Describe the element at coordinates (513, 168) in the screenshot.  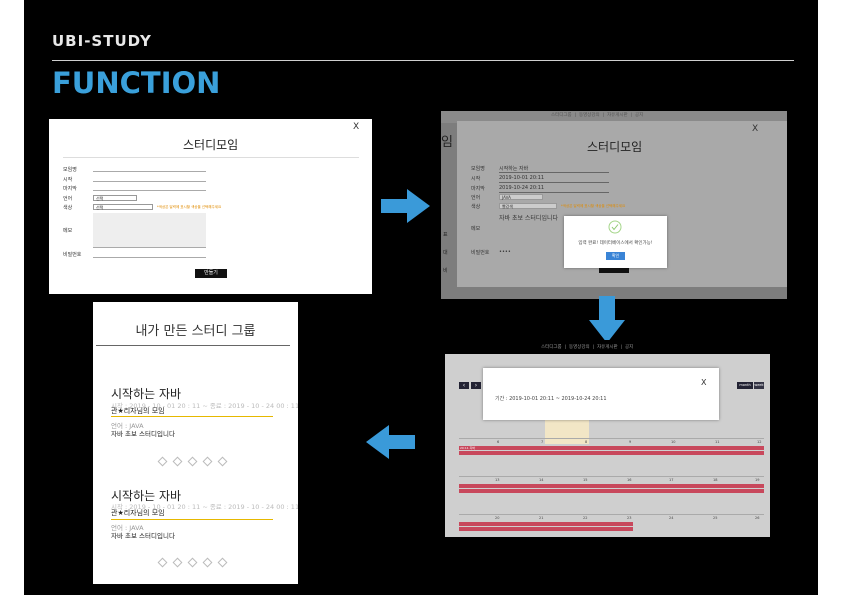
I see `name-value: 시작하는 자바` at that location.